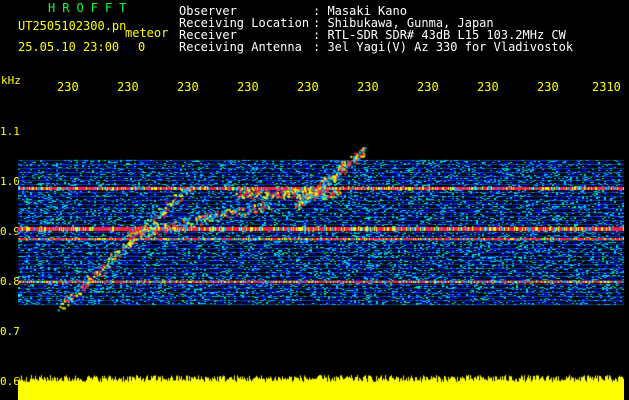 The height and width of the screenshot is (400, 629). What do you see at coordinates (69, 47) in the screenshot?
I see `date-time: 25.05.10 23:00` at bounding box center [69, 47].